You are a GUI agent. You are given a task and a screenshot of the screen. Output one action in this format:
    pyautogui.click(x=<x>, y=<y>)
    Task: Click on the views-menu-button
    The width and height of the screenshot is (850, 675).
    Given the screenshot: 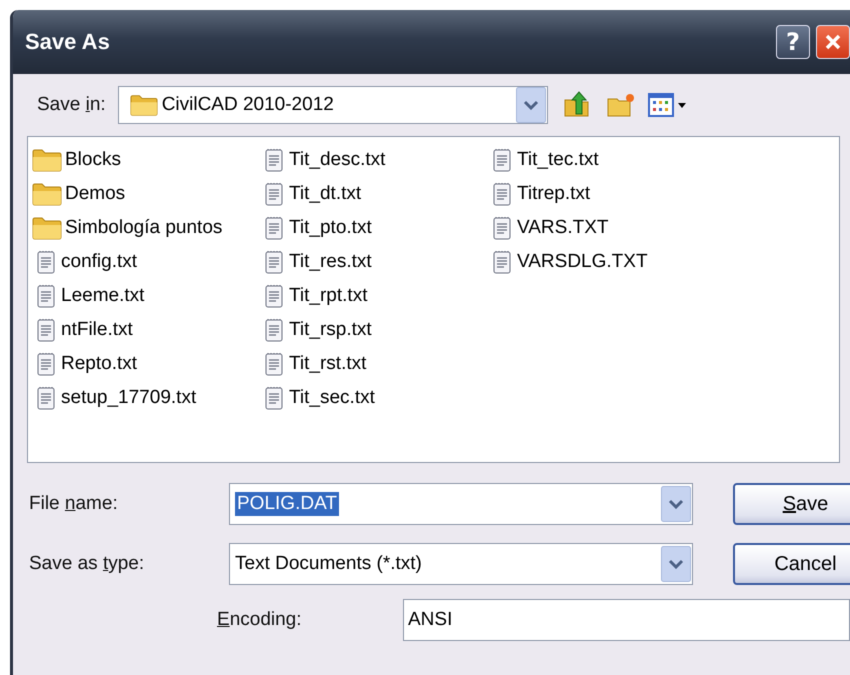 What is the action you would take?
    pyautogui.click(x=668, y=105)
    